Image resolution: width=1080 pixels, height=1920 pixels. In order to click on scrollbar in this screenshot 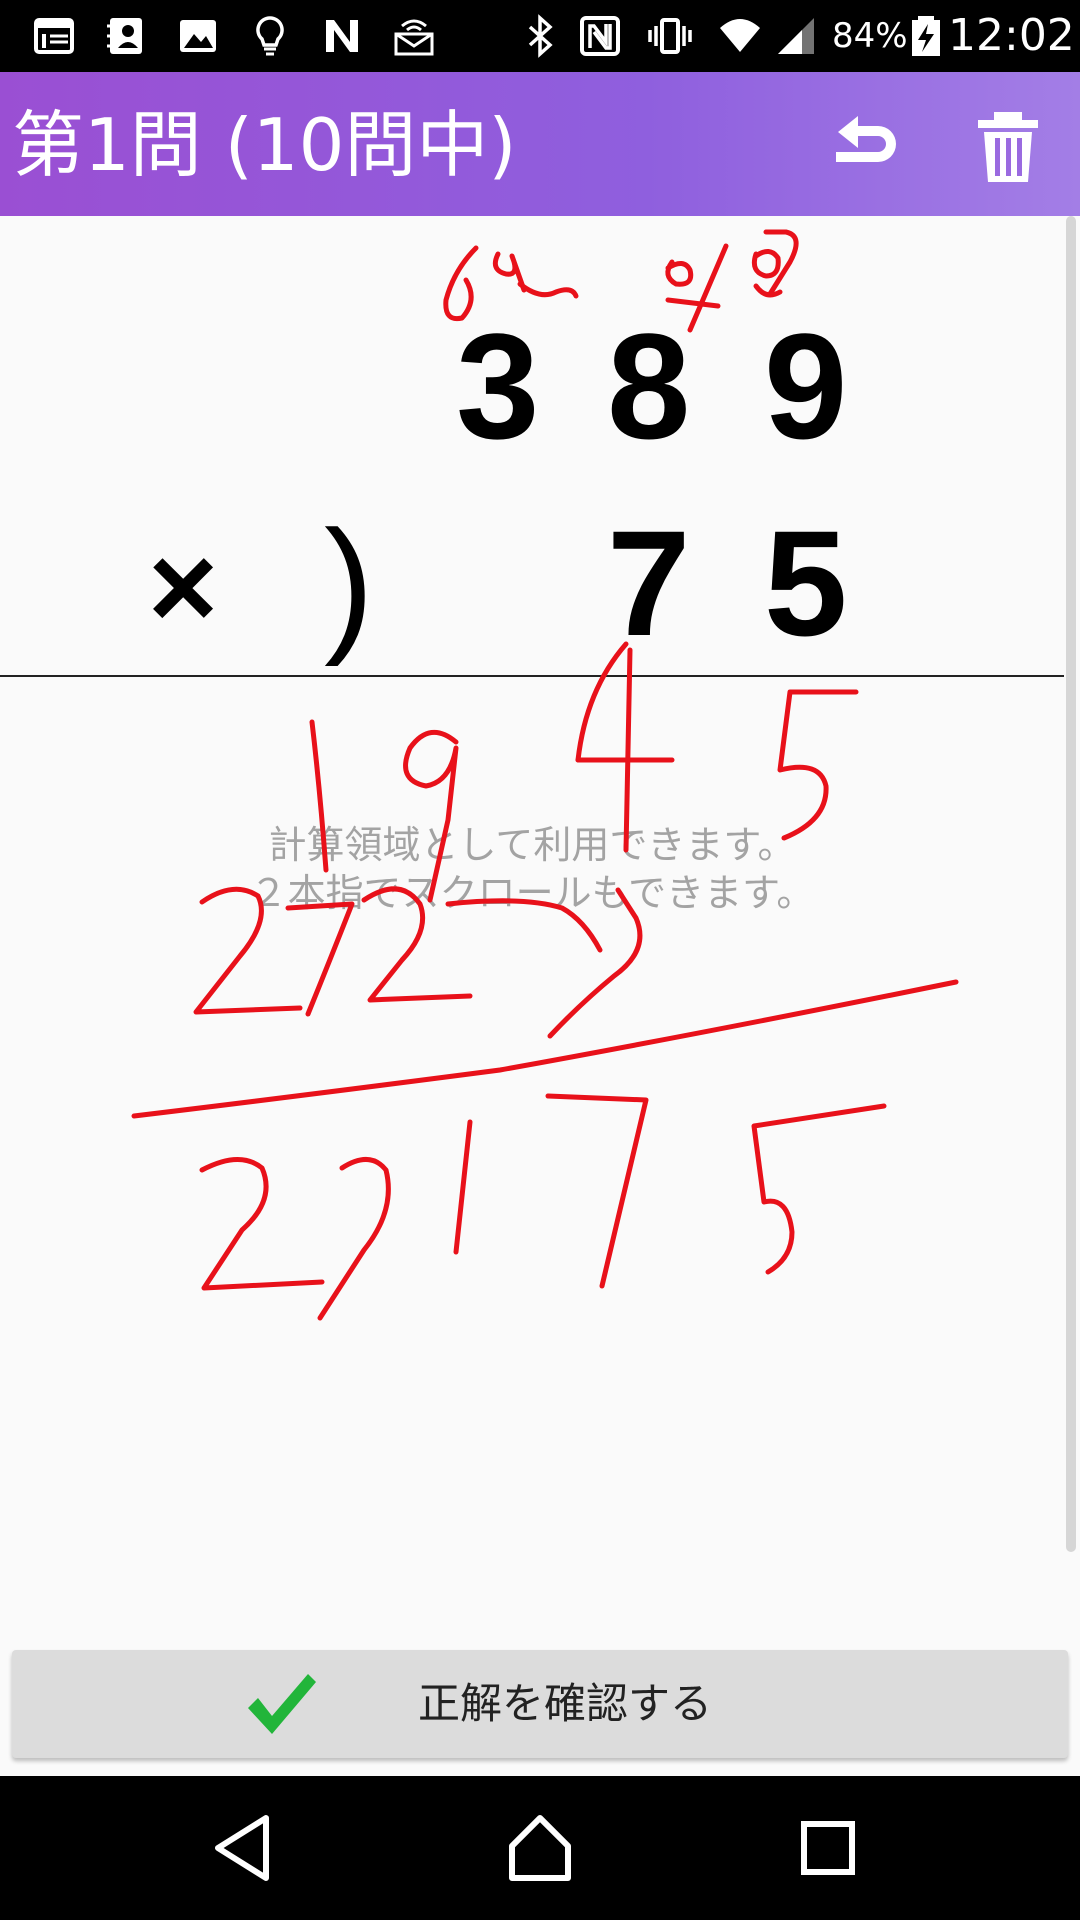, I will do `click(1071, 884)`.